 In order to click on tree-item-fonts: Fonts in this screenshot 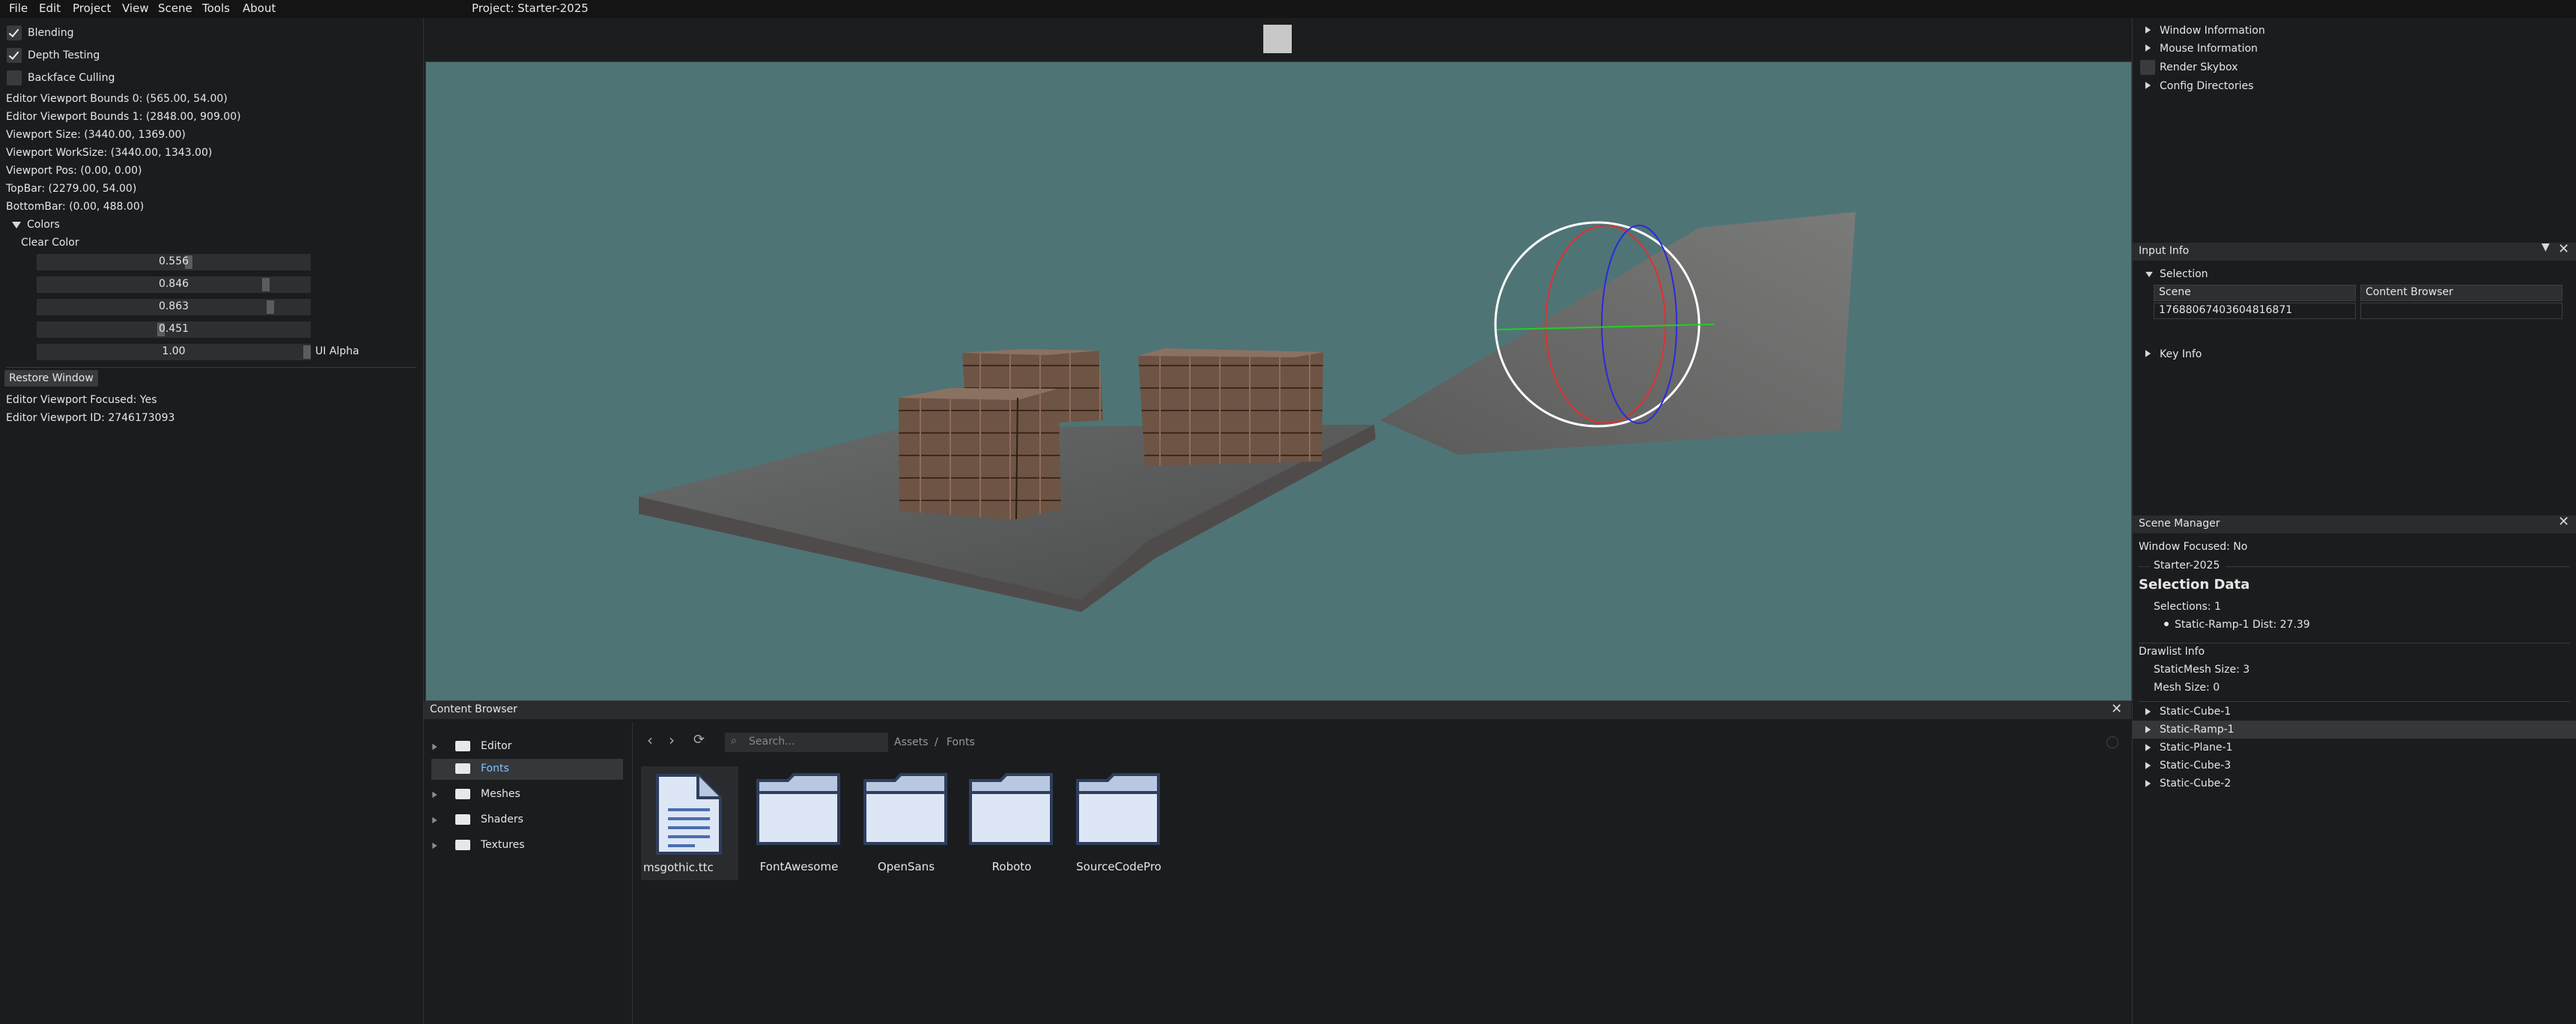, I will do `click(527, 769)`.